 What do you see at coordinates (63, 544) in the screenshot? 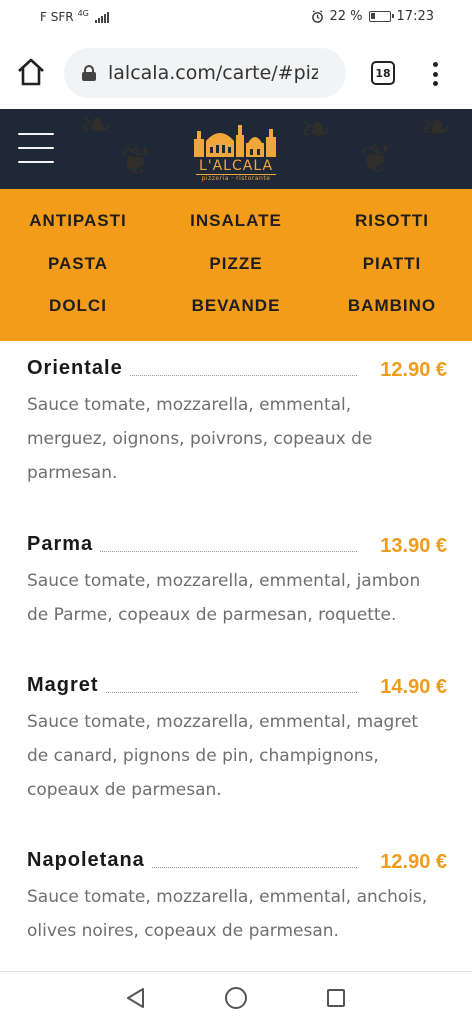
I see `menu-item-name: Parma` at bounding box center [63, 544].